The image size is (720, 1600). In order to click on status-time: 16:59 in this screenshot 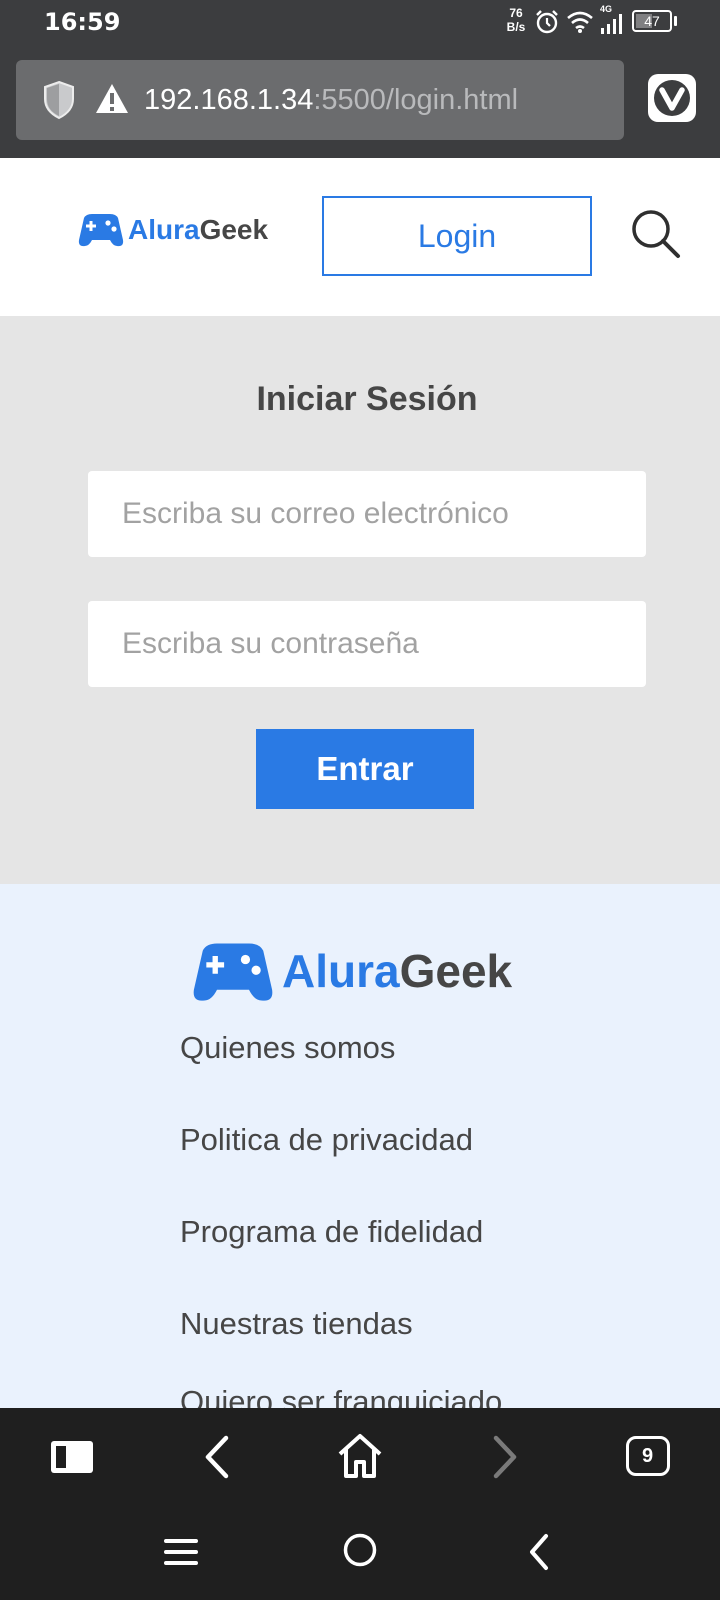, I will do `click(82, 22)`.